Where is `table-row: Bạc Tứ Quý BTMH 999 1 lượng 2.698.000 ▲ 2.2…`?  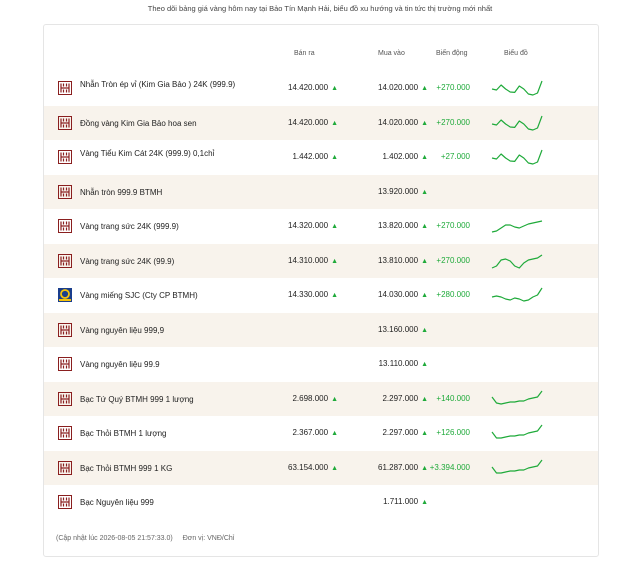
table-row: Bạc Tứ Quý BTMH 999 1 lượng 2.698.000 ▲ 2.2… is located at coordinates (321, 398).